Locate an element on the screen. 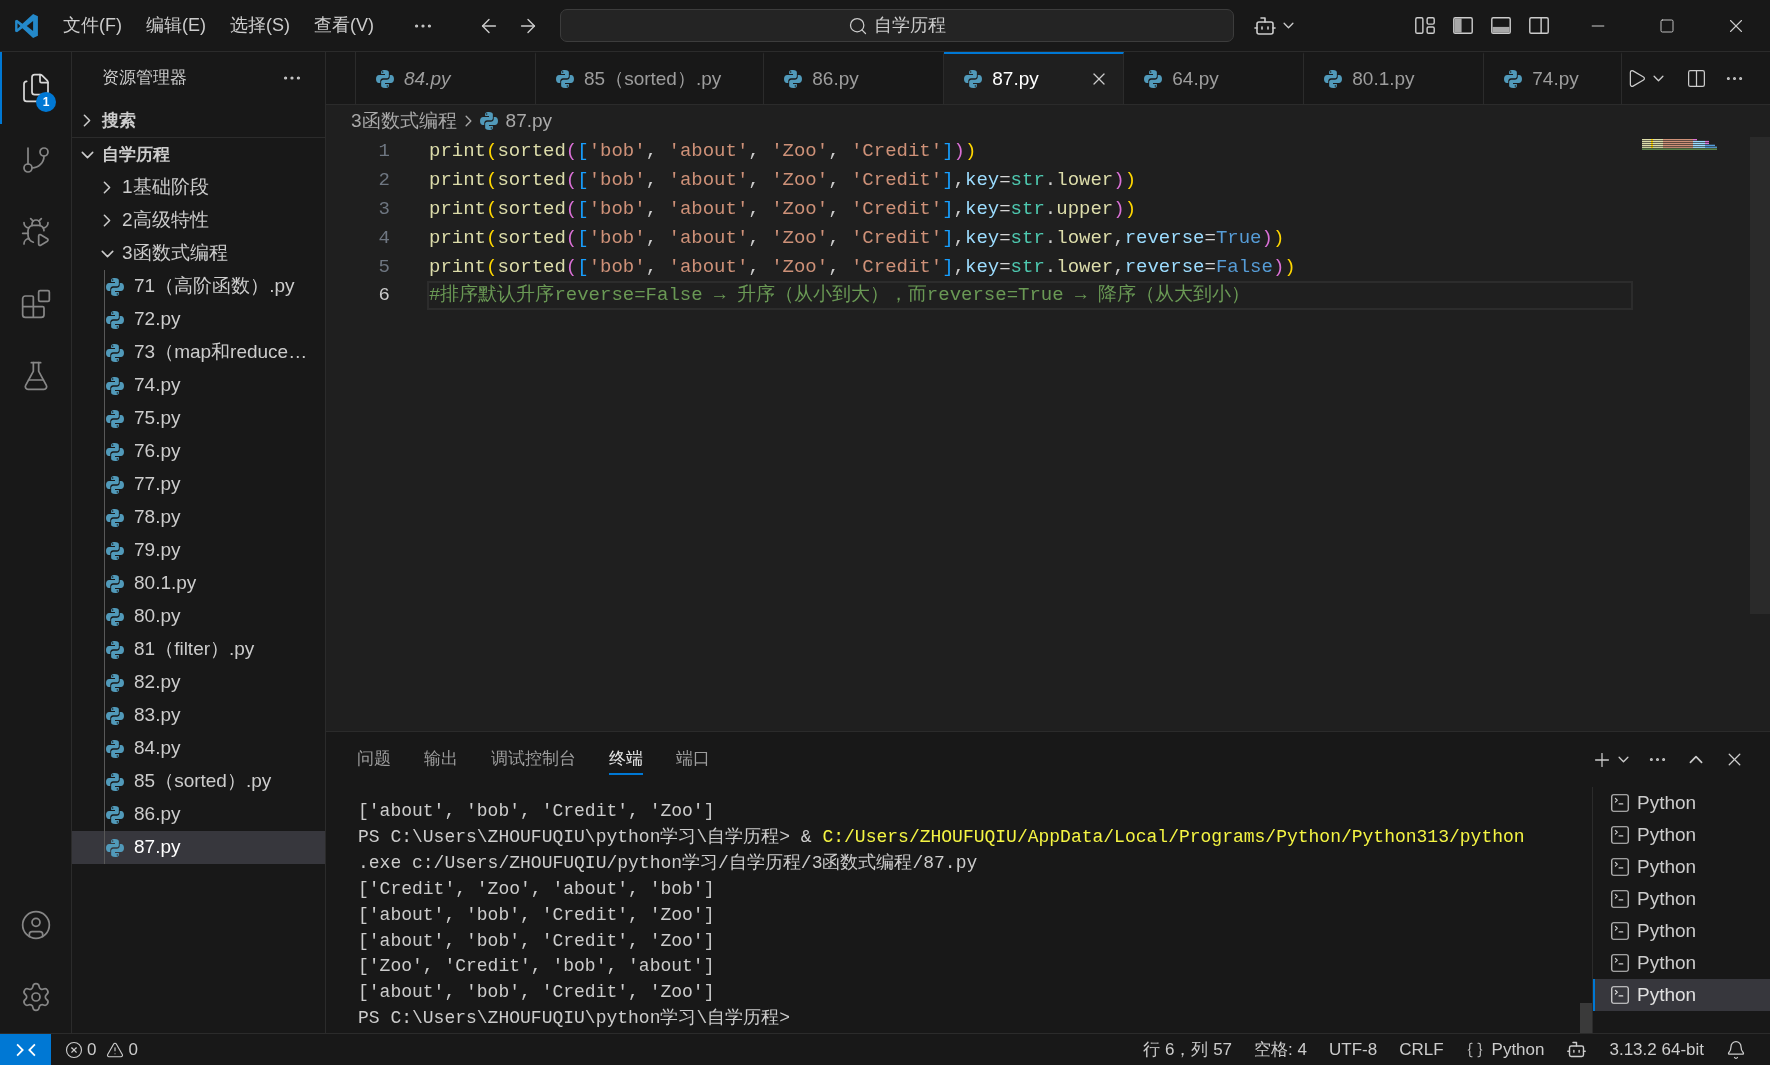 This screenshot has height=1065, width=1770. status-item: 行 6，列 57 is located at coordinates (1188, 1049).